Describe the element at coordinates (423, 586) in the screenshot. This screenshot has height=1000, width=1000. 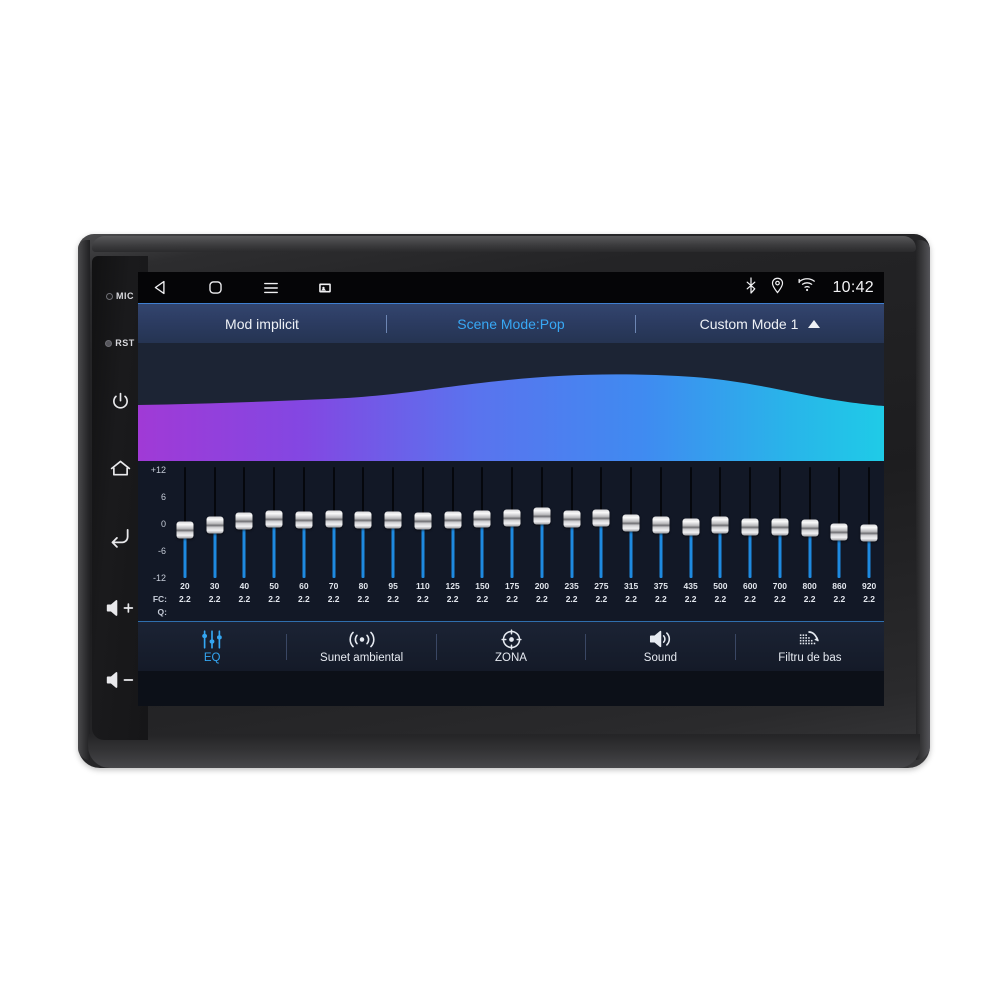
I see `eq-band-frequency: 110` at that location.